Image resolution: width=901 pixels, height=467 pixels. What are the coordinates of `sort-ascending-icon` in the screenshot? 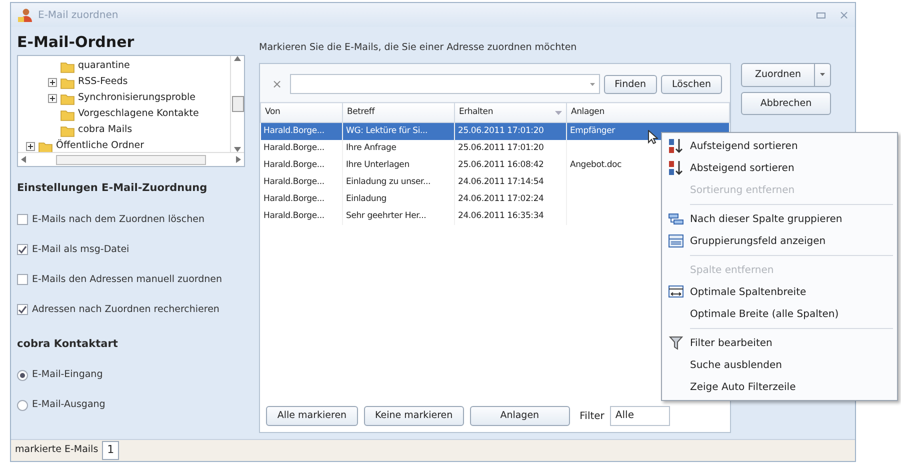 It's located at (676, 146).